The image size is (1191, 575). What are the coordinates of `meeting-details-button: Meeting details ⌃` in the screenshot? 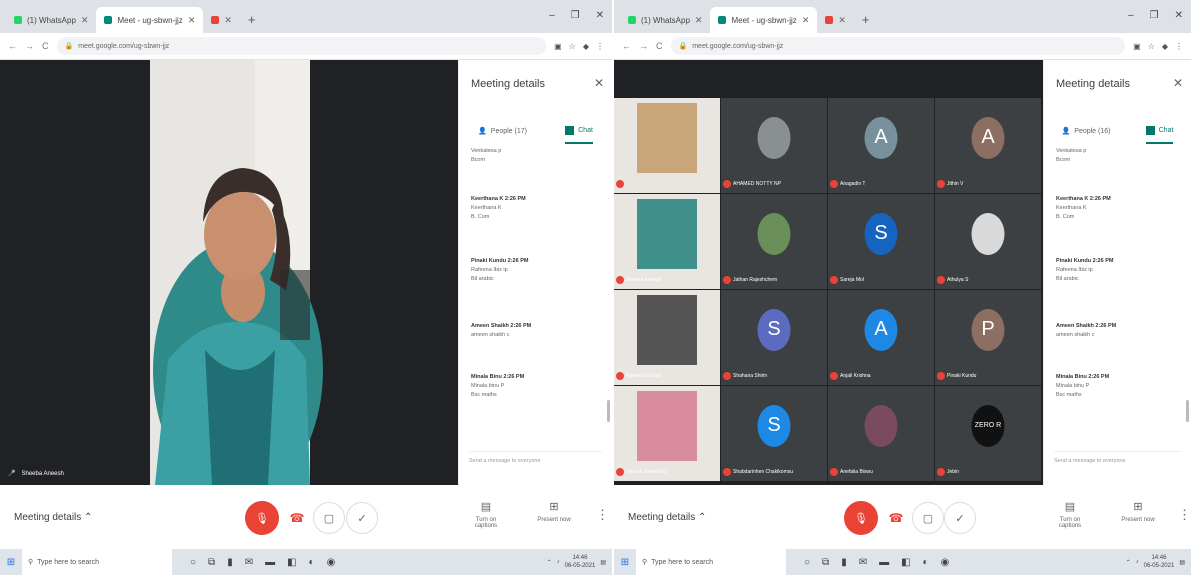 It's located at (667, 517).